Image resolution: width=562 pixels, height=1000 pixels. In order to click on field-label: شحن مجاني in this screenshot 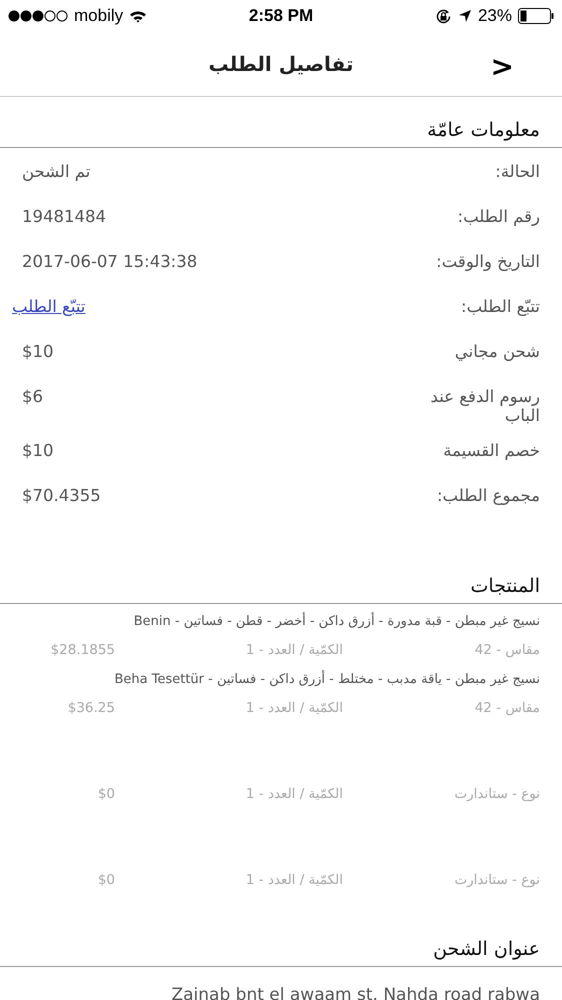, I will do `click(497, 351)`.